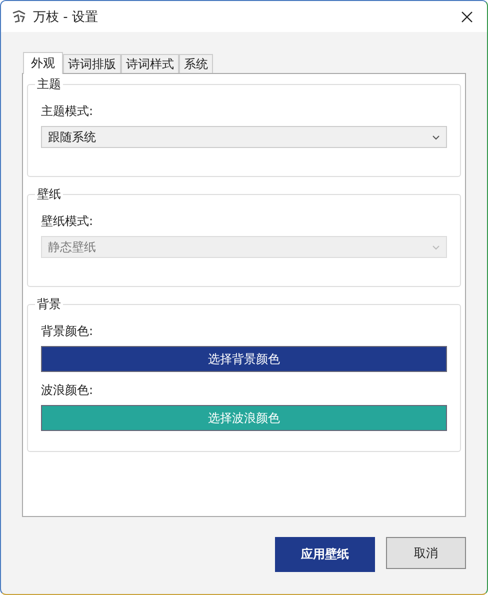 The image size is (488, 595). What do you see at coordinates (67, 221) in the screenshot?
I see `field-label: 壁纸模式:` at bounding box center [67, 221].